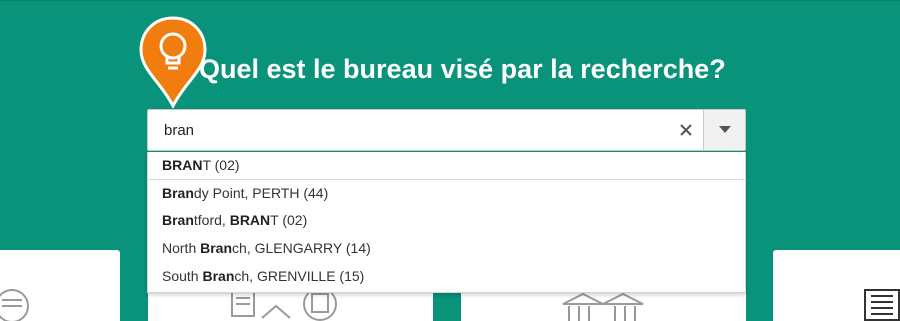  Describe the element at coordinates (446, 277) in the screenshot. I see `suggestion-option: South Branch, GRENVILLE (15)` at that location.